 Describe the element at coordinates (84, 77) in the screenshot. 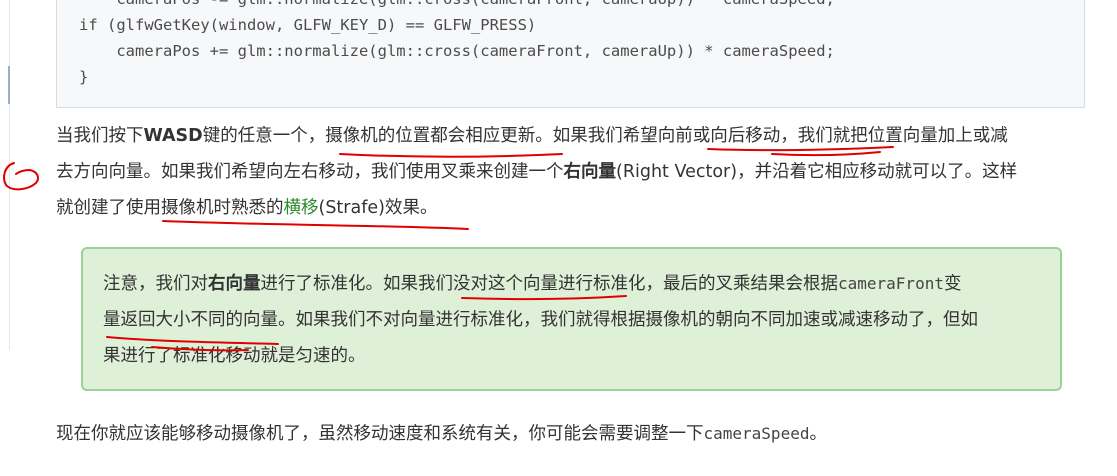

I see `code-line: }` at that location.